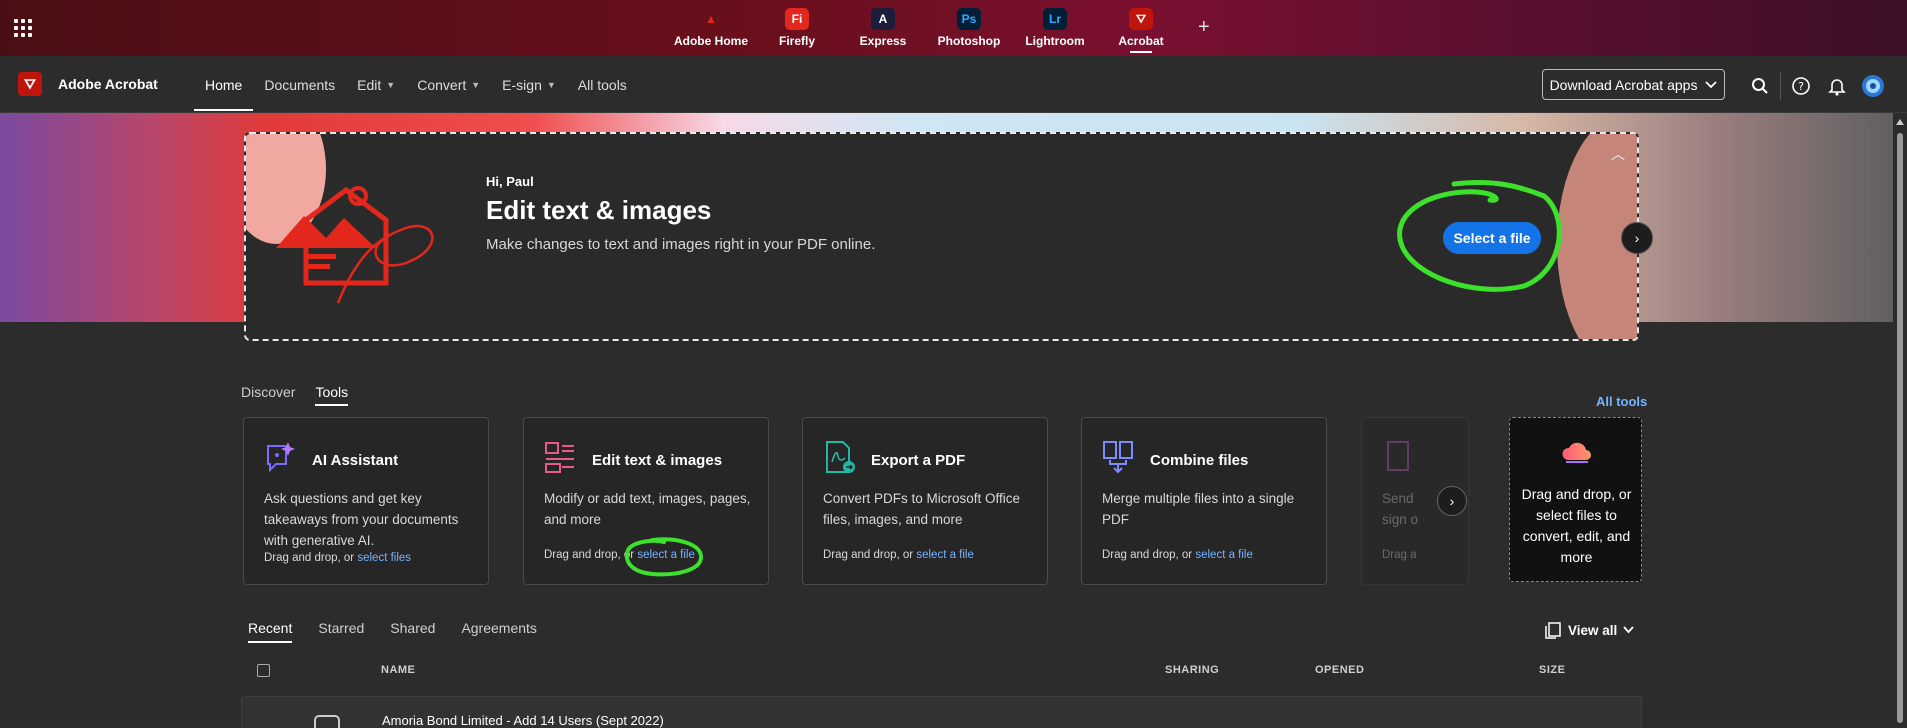  I want to click on creative-cloud-upload-icon, so click(1576, 452).